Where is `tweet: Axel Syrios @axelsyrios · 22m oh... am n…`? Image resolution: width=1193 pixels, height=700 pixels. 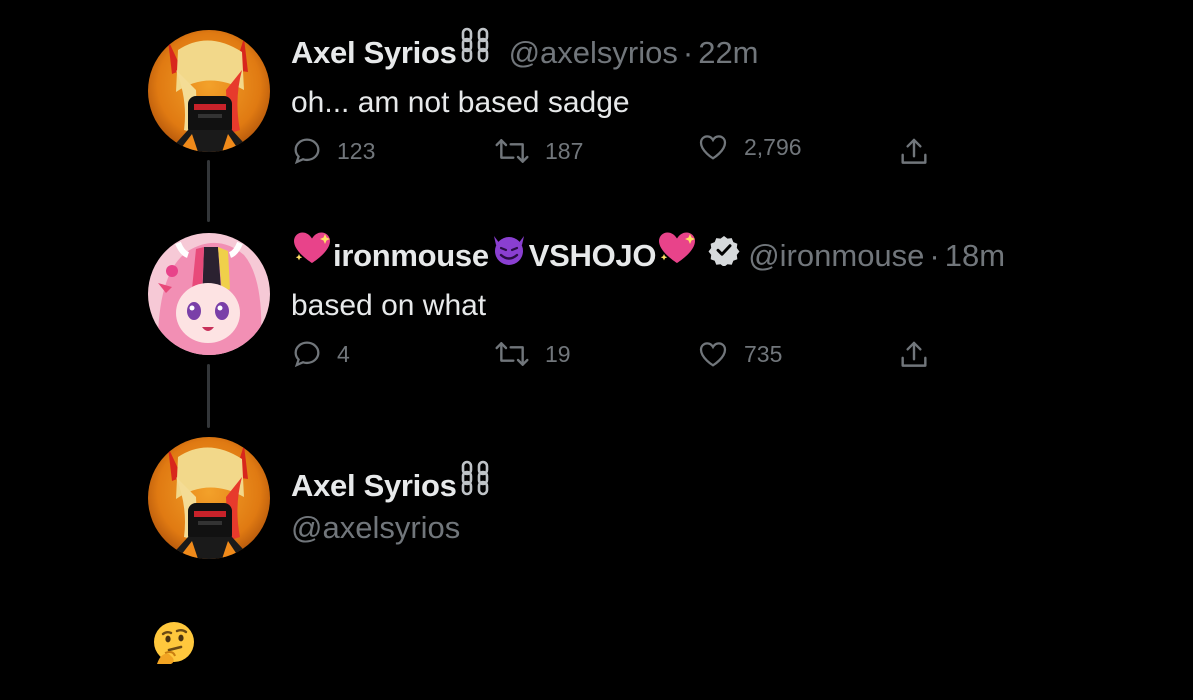
tweet: Axel Syrios @axelsyrios · 22m oh... am n… is located at coordinates (742, 96).